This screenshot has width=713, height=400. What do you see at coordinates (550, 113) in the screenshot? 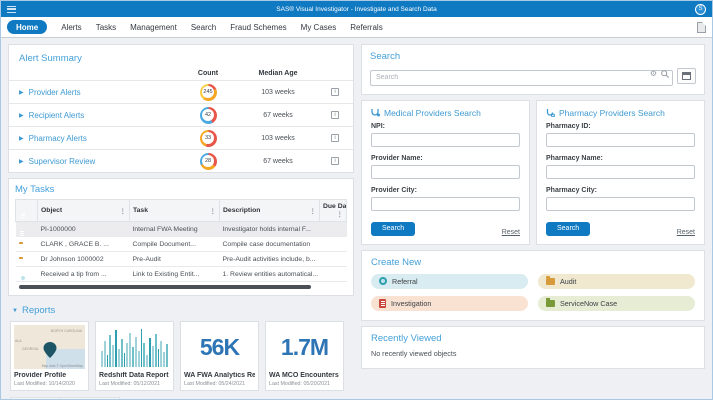
I see `pharmacy-providers-icon` at bounding box center [550, 113].